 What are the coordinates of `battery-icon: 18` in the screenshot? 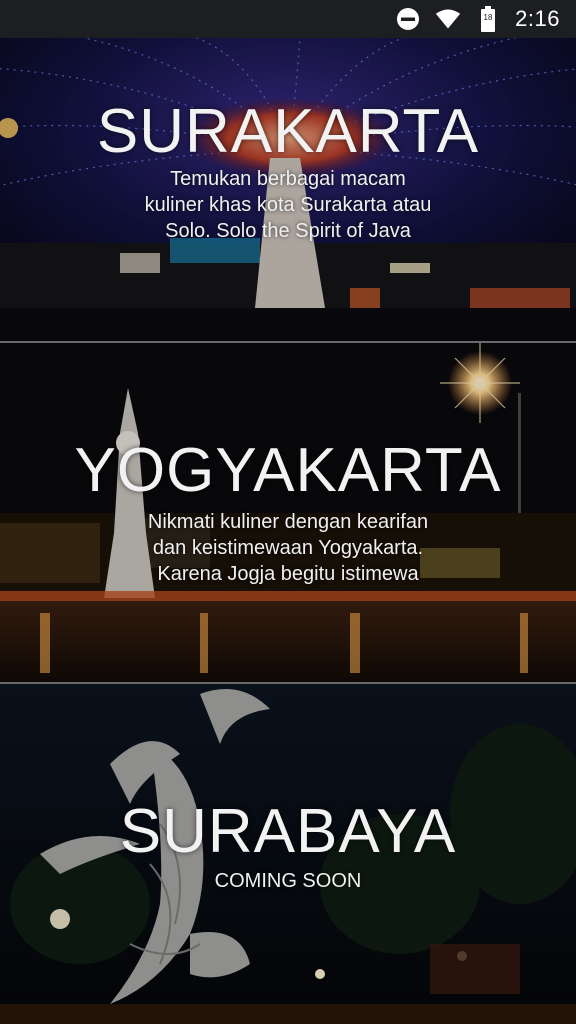 It's located at (488, 19).